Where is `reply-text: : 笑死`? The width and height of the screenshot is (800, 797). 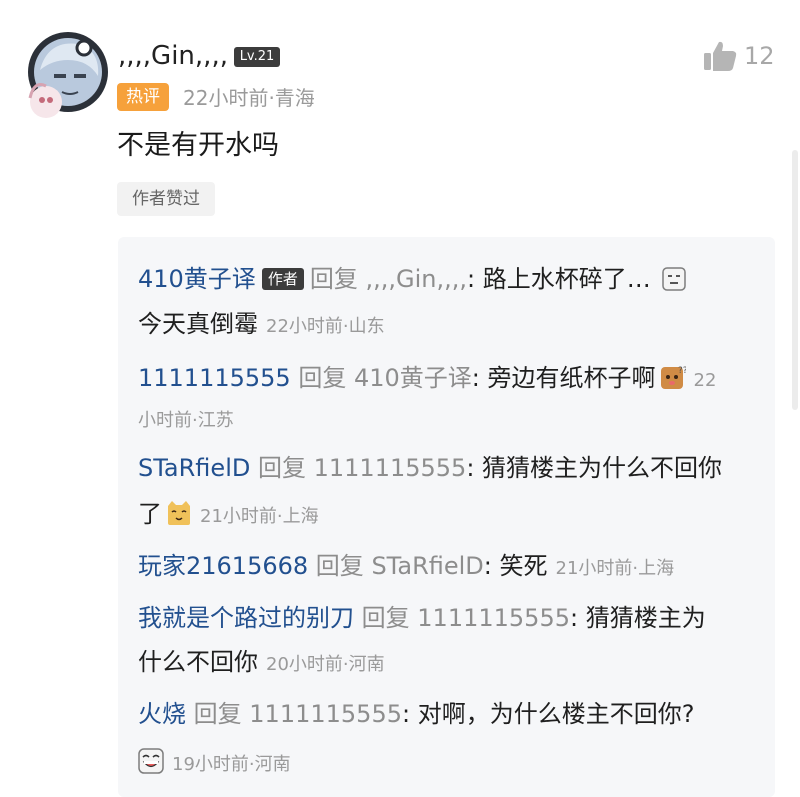 reply-text: : 笑死 is located at coordinates (515, 566).